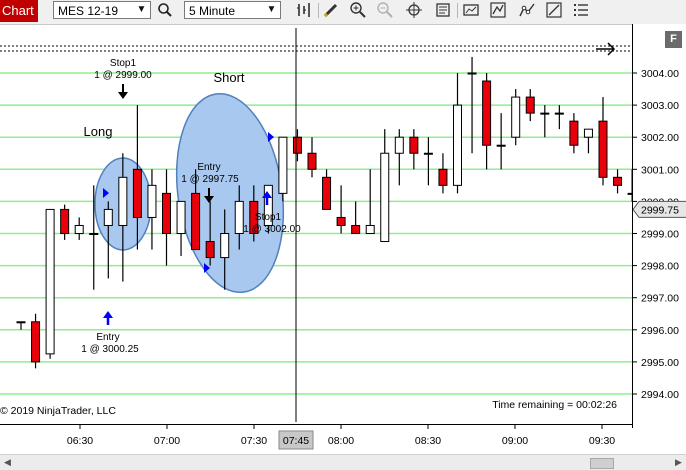  Describe the element at coordinates (210, 179) in the screenshot. I see `short-entry-text: 1 @ 2997.75` at that location.